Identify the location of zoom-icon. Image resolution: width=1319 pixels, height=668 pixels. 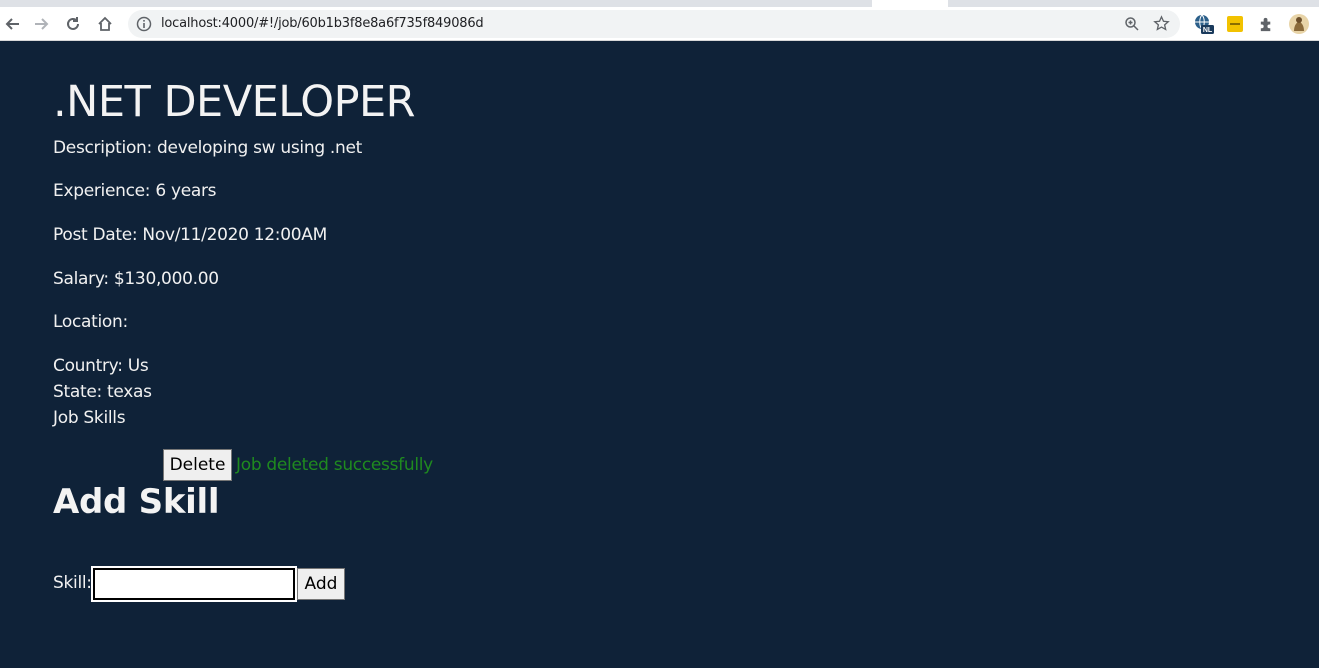
(1132, 24).